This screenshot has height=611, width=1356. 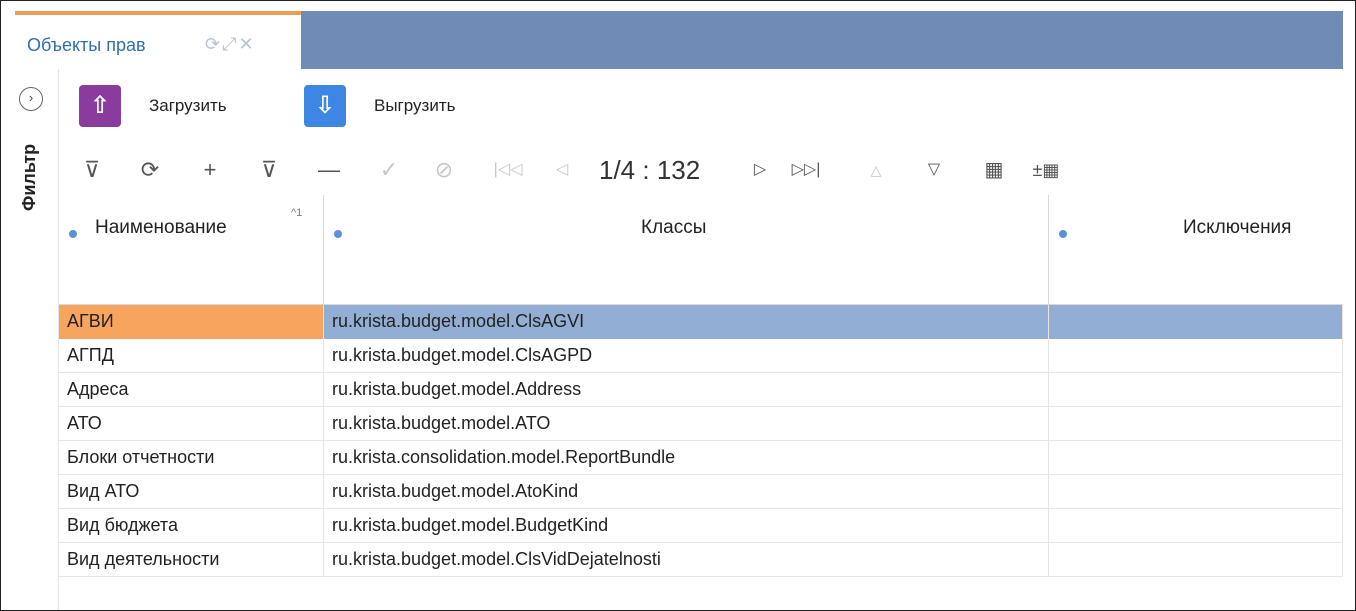 I want to click on table-row: АТО ru.krista.budget.model.ATO, so click(x=701, y=424).